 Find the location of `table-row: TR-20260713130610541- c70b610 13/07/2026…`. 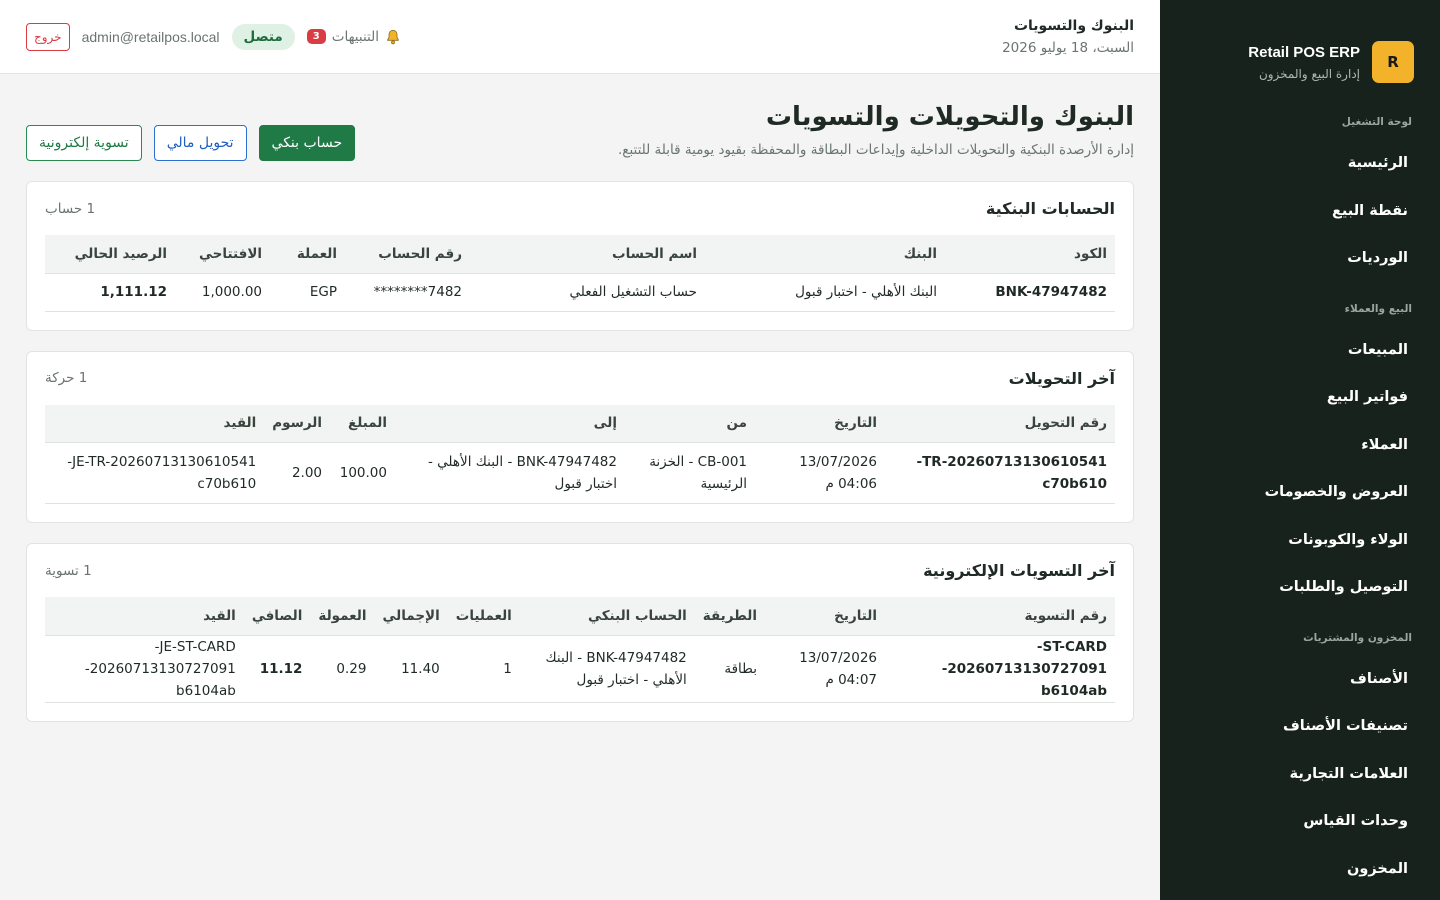

table-row: TR-20260713130610541- c70b610 13/07/2026… is located at coordinates (580, 473).